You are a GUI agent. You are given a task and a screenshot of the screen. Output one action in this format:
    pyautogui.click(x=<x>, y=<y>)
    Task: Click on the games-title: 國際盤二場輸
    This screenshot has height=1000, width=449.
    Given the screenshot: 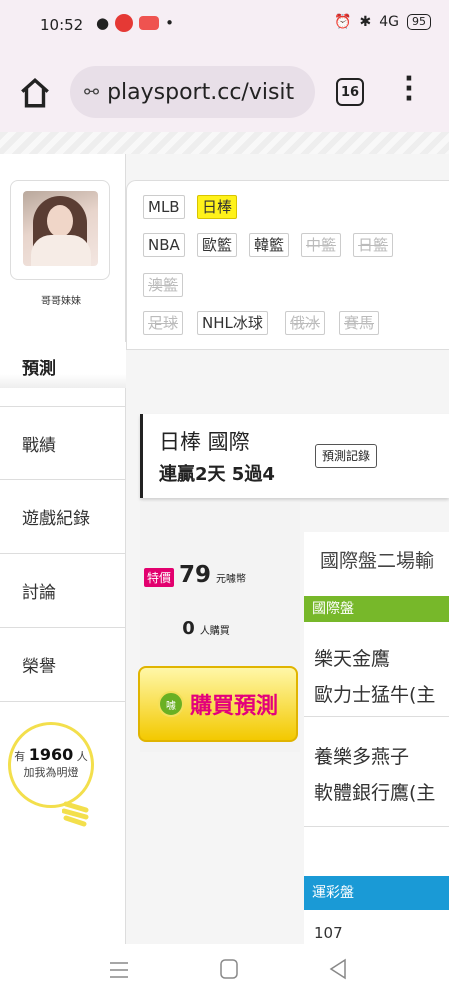 What is the action you would take?
    pyautogui.click(x=377, y=561)
    